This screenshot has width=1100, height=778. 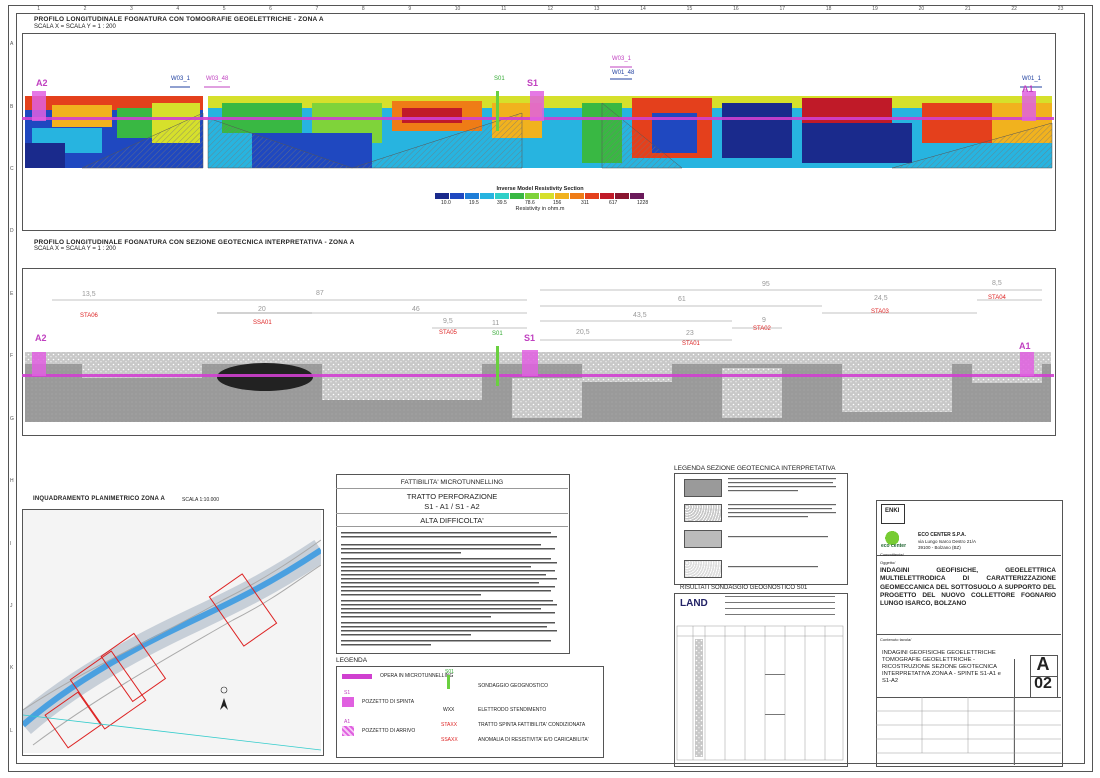 What do you see at coordinates (499, 79) in the screenshot?
I see `profile1-marker-s01: S01` at bounding box center [499, 79].